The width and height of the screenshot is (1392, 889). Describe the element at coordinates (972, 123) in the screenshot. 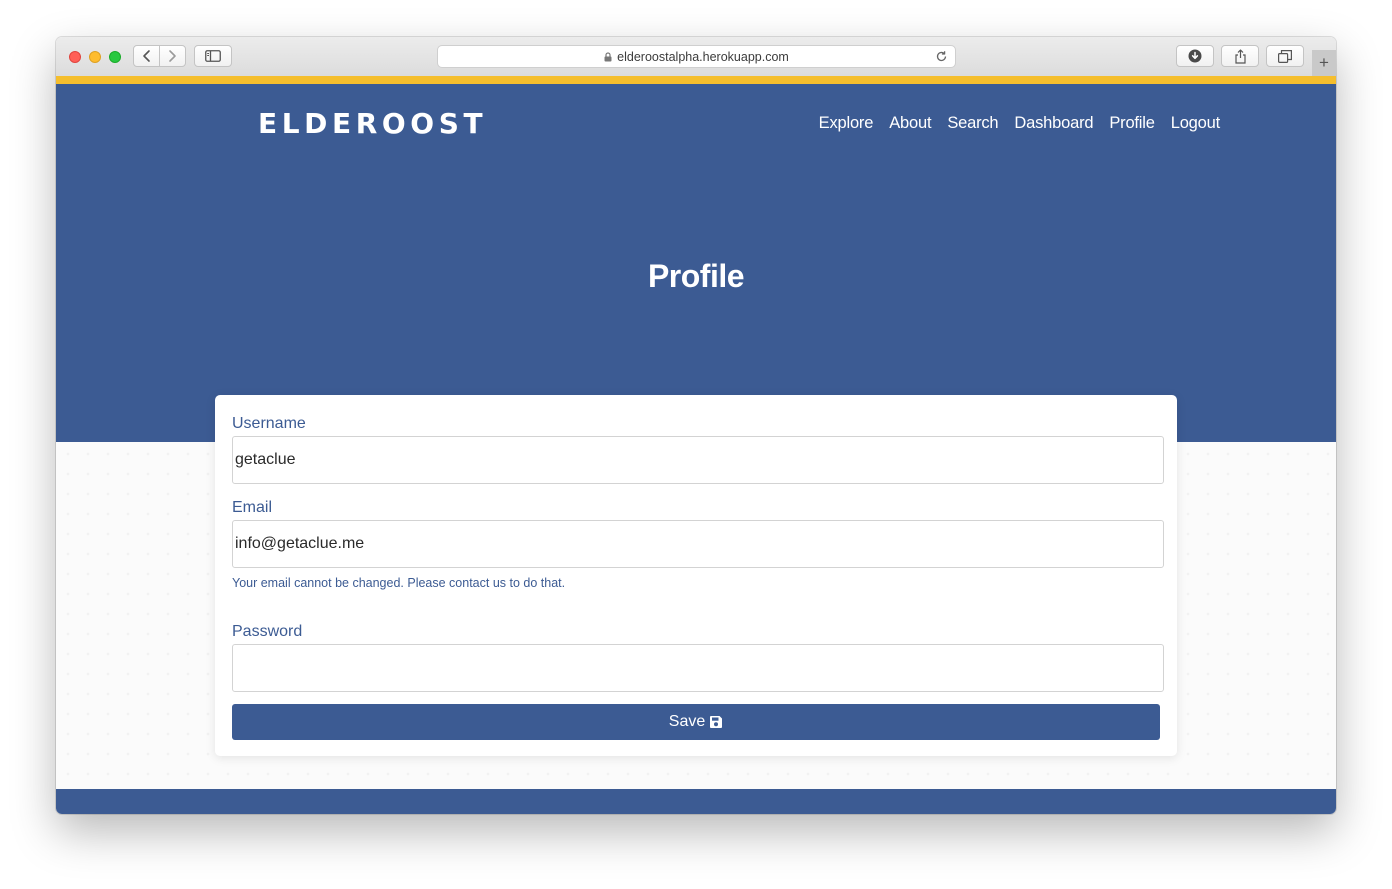

I see `nav-link-search: Search` at that location.